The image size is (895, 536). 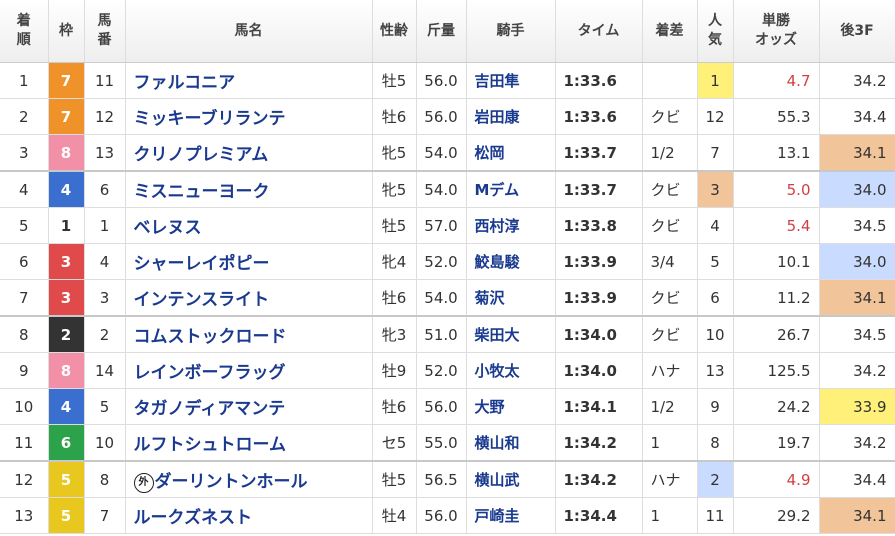 I want to click on table-row: 5 1 1 ベレヌス 牡5 57.0 西村淳 1:33.8 クビ 4 5.4 34.5, so click(x=447, y=225).